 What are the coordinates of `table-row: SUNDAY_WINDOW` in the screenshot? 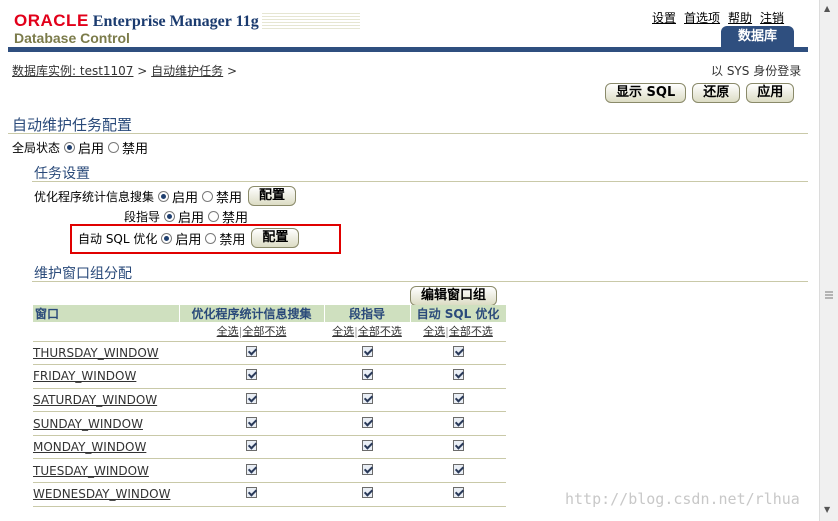 It's located at (269, 423).